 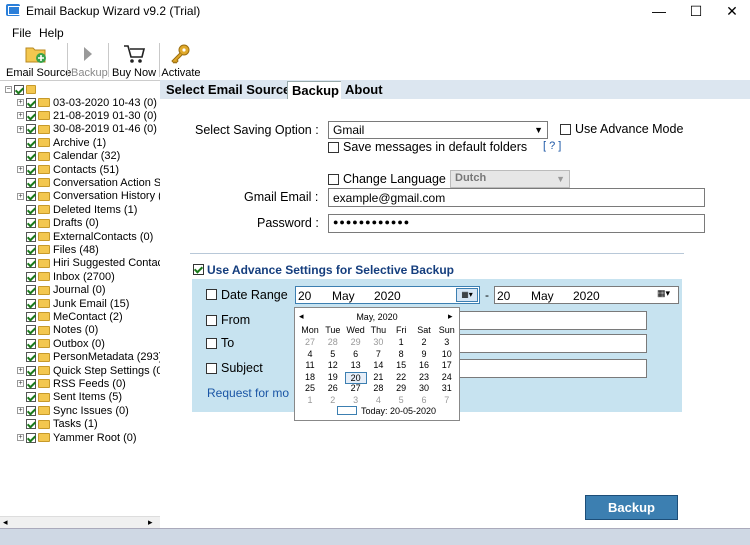 What do you see at coordinates (696, 11) in the screenshot?
I see `maximize-button: ☐` at bounding box center [696, 11].